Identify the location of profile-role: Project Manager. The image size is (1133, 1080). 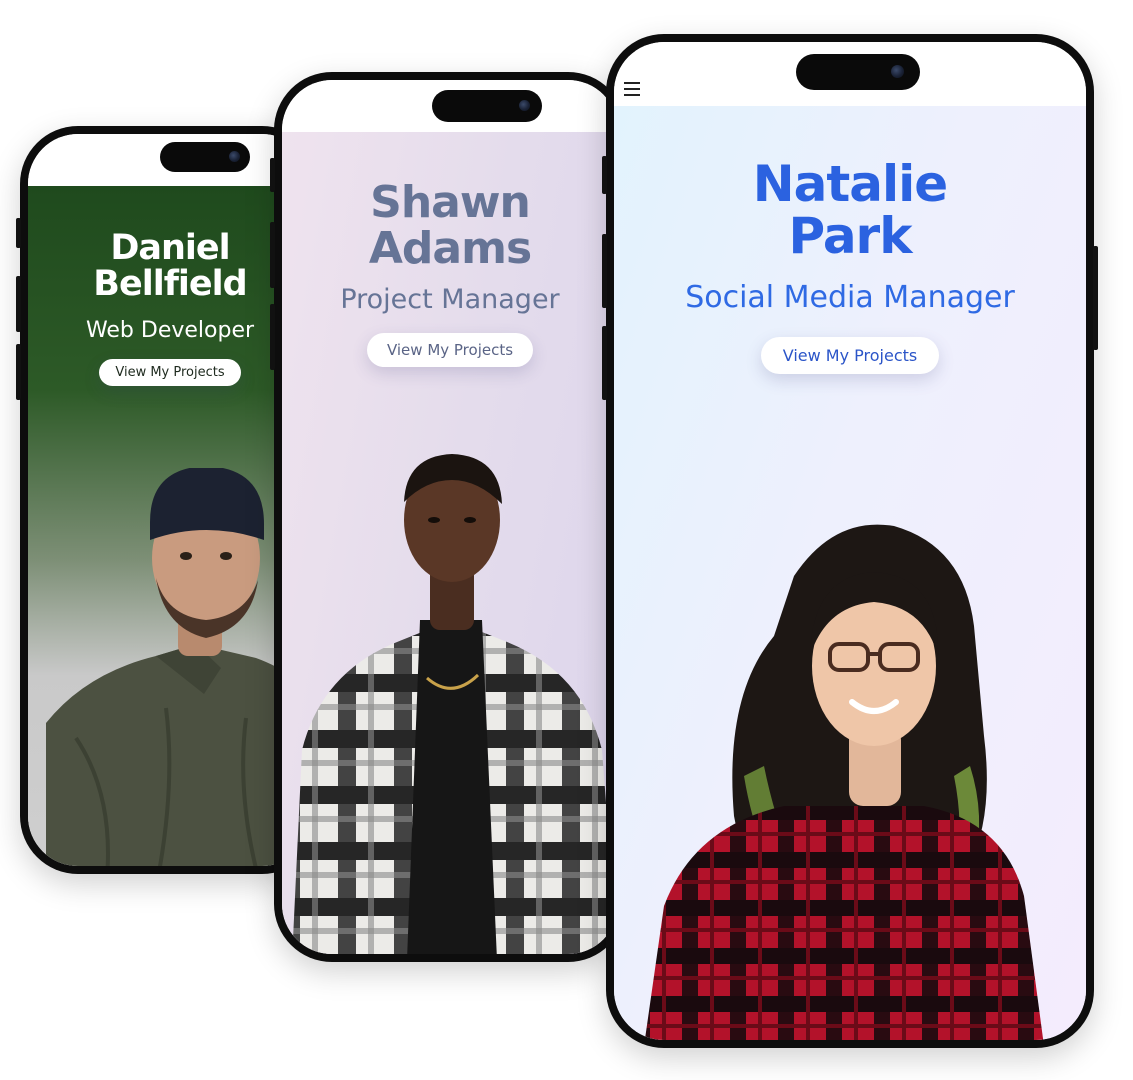
(450, 299).